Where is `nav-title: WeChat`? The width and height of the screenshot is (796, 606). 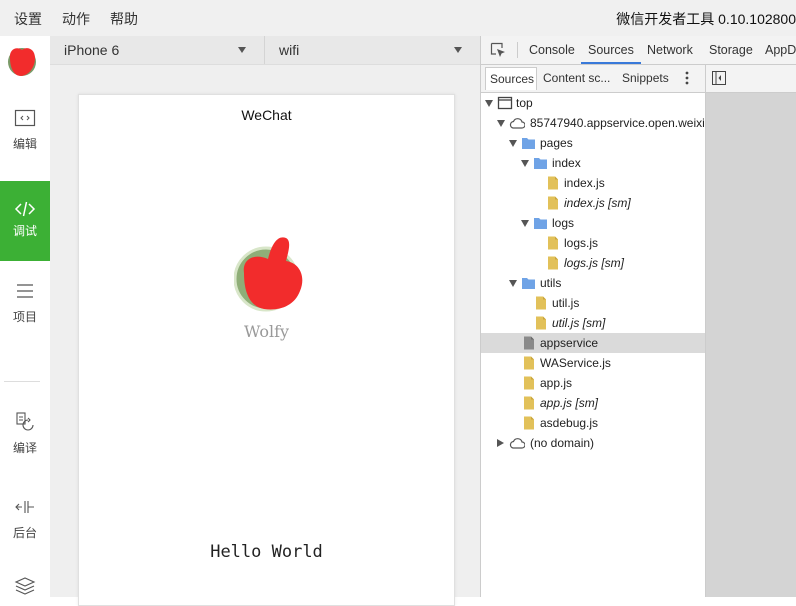 nav-title: WeChat is located at coordinates (266, 115).